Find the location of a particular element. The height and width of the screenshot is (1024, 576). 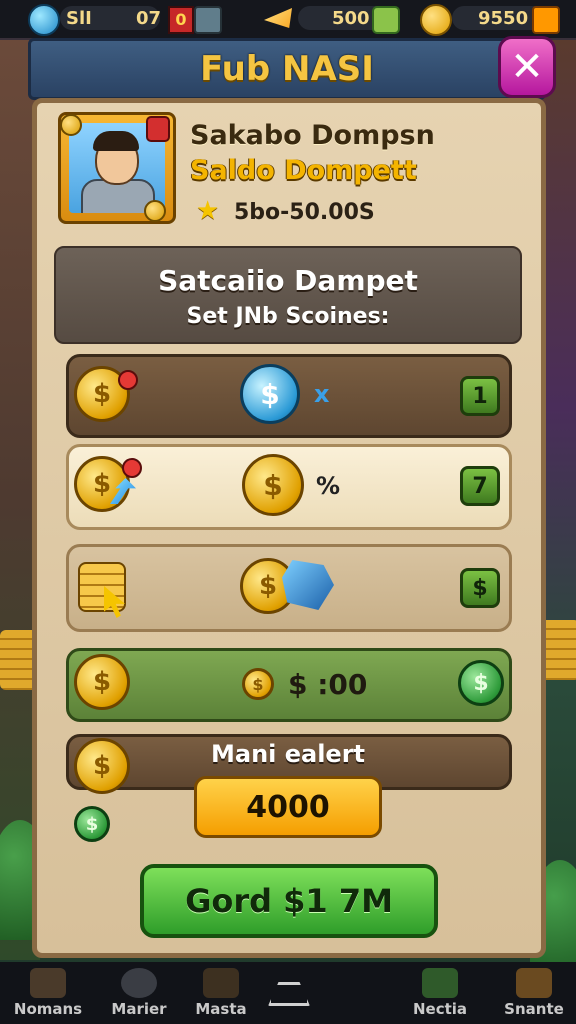

coin-balance: 9550 is located at coordinates (503, 18).